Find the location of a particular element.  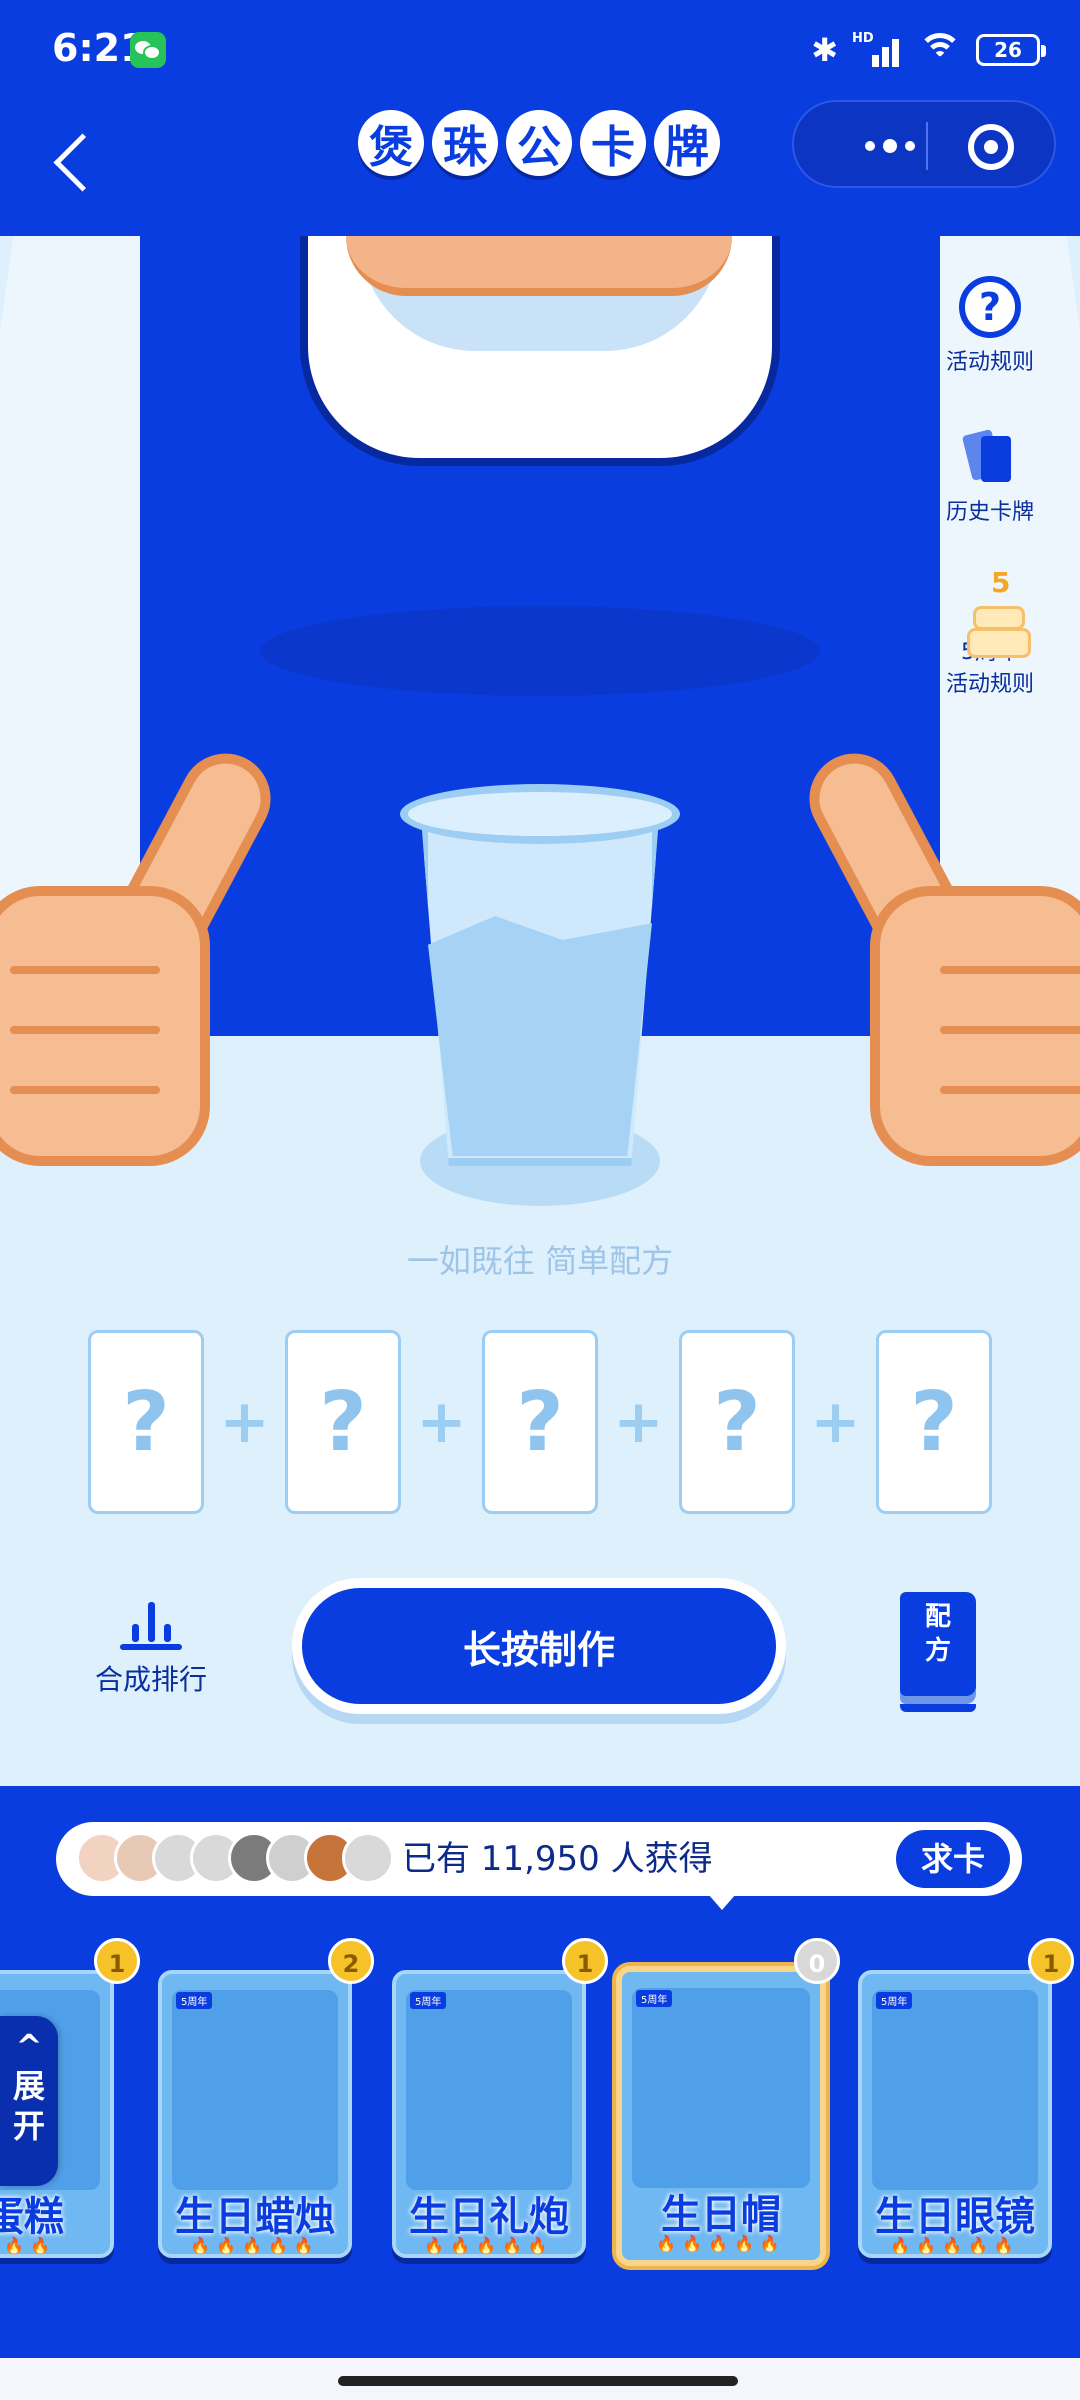

recipe-caption: 一如既往 简单配方 is located at coordinates (540, 1261).